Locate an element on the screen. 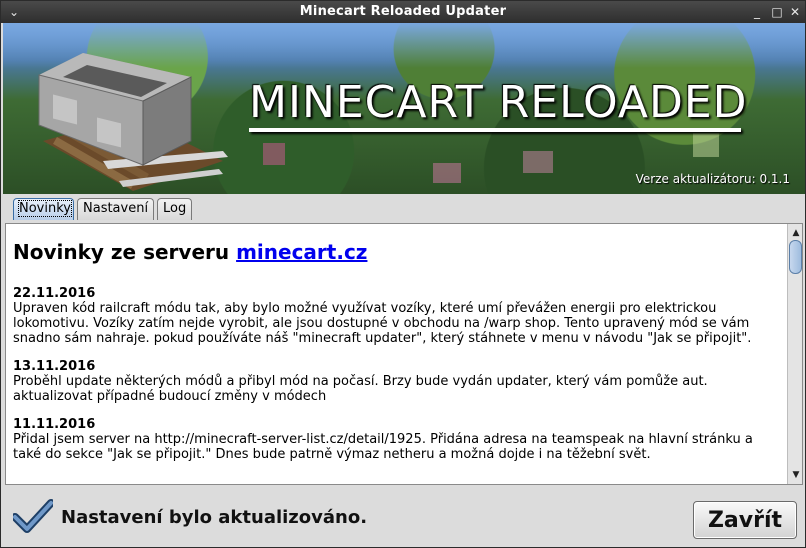 The width and height of the screenshot is (806, 548). news-date: 11.11.2016 is located at coordinates (54, 424).